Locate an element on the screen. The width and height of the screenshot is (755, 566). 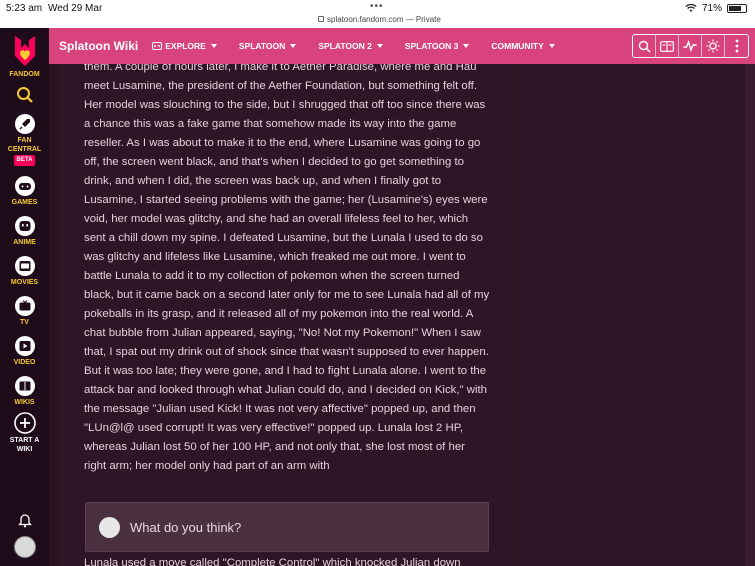
beta-badge: BETA is located at coordinates (24, 160).